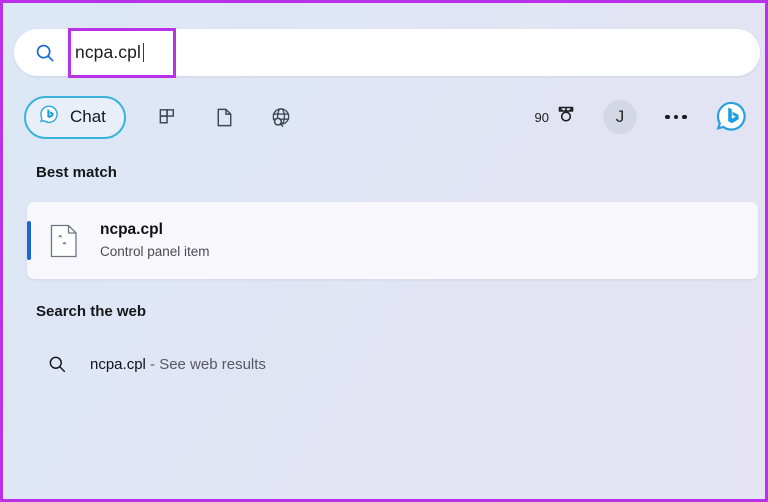 This screenshot has width=768, height=502. I want to click on web-result-query: ncpa.cpl, so click(118, 364).